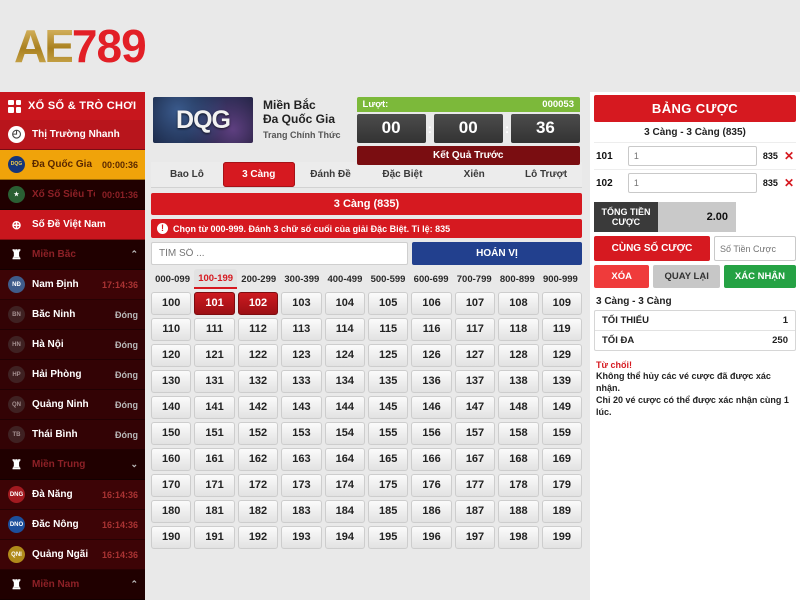 This screenshot has width=800, height=600. I want to click on number-cell-143: 143, so click(301, 407).